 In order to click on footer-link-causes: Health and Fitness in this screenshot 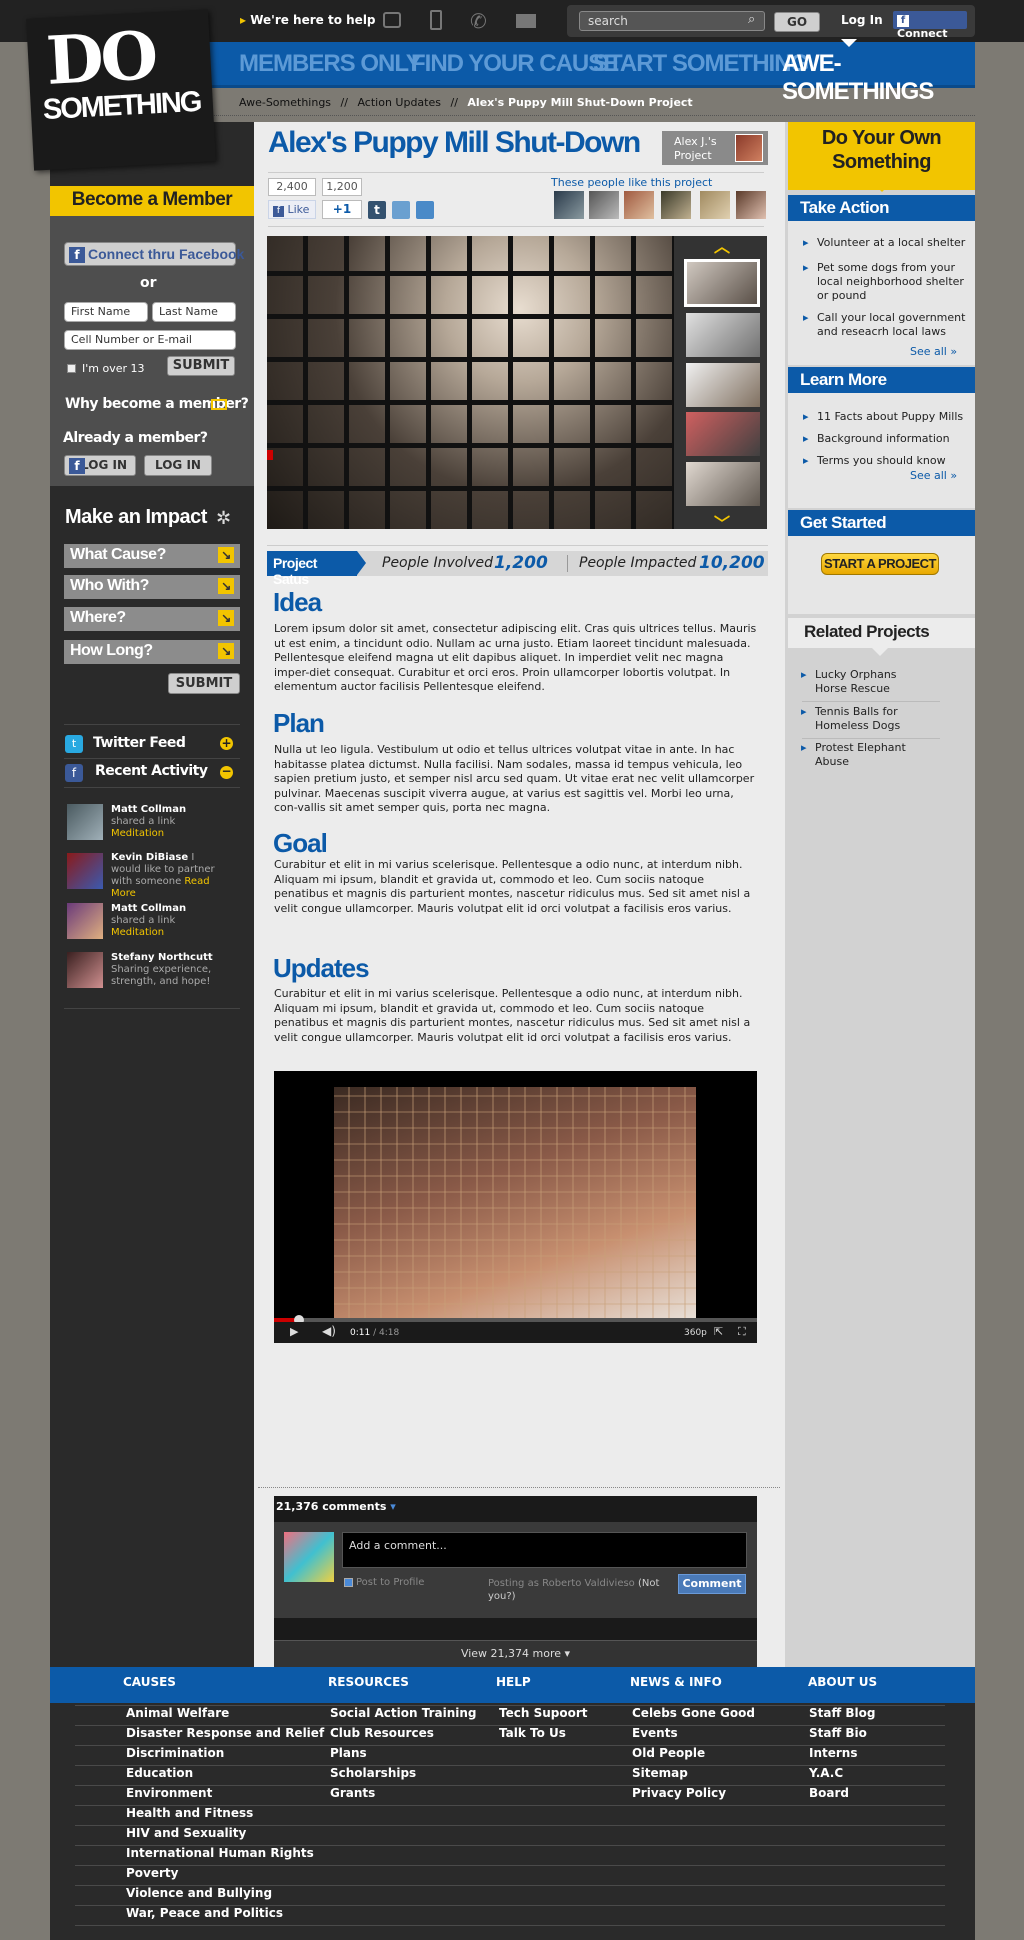, I will do `click(189, 1813)`.